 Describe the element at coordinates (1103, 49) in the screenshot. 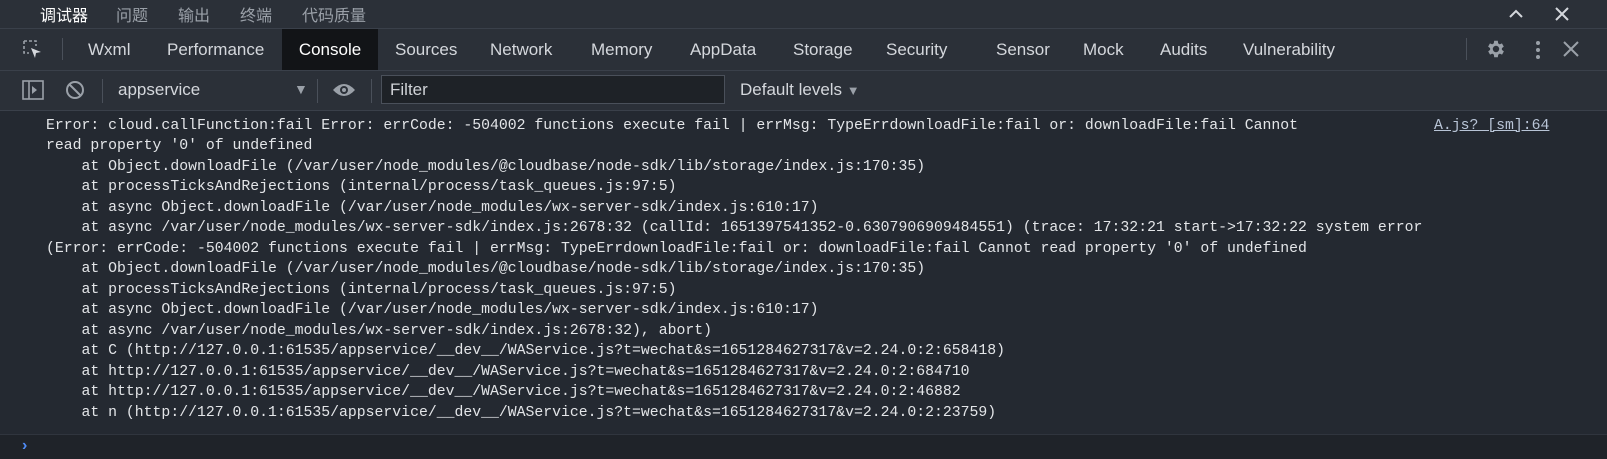

I see `tab-mock: Mock` at that location.